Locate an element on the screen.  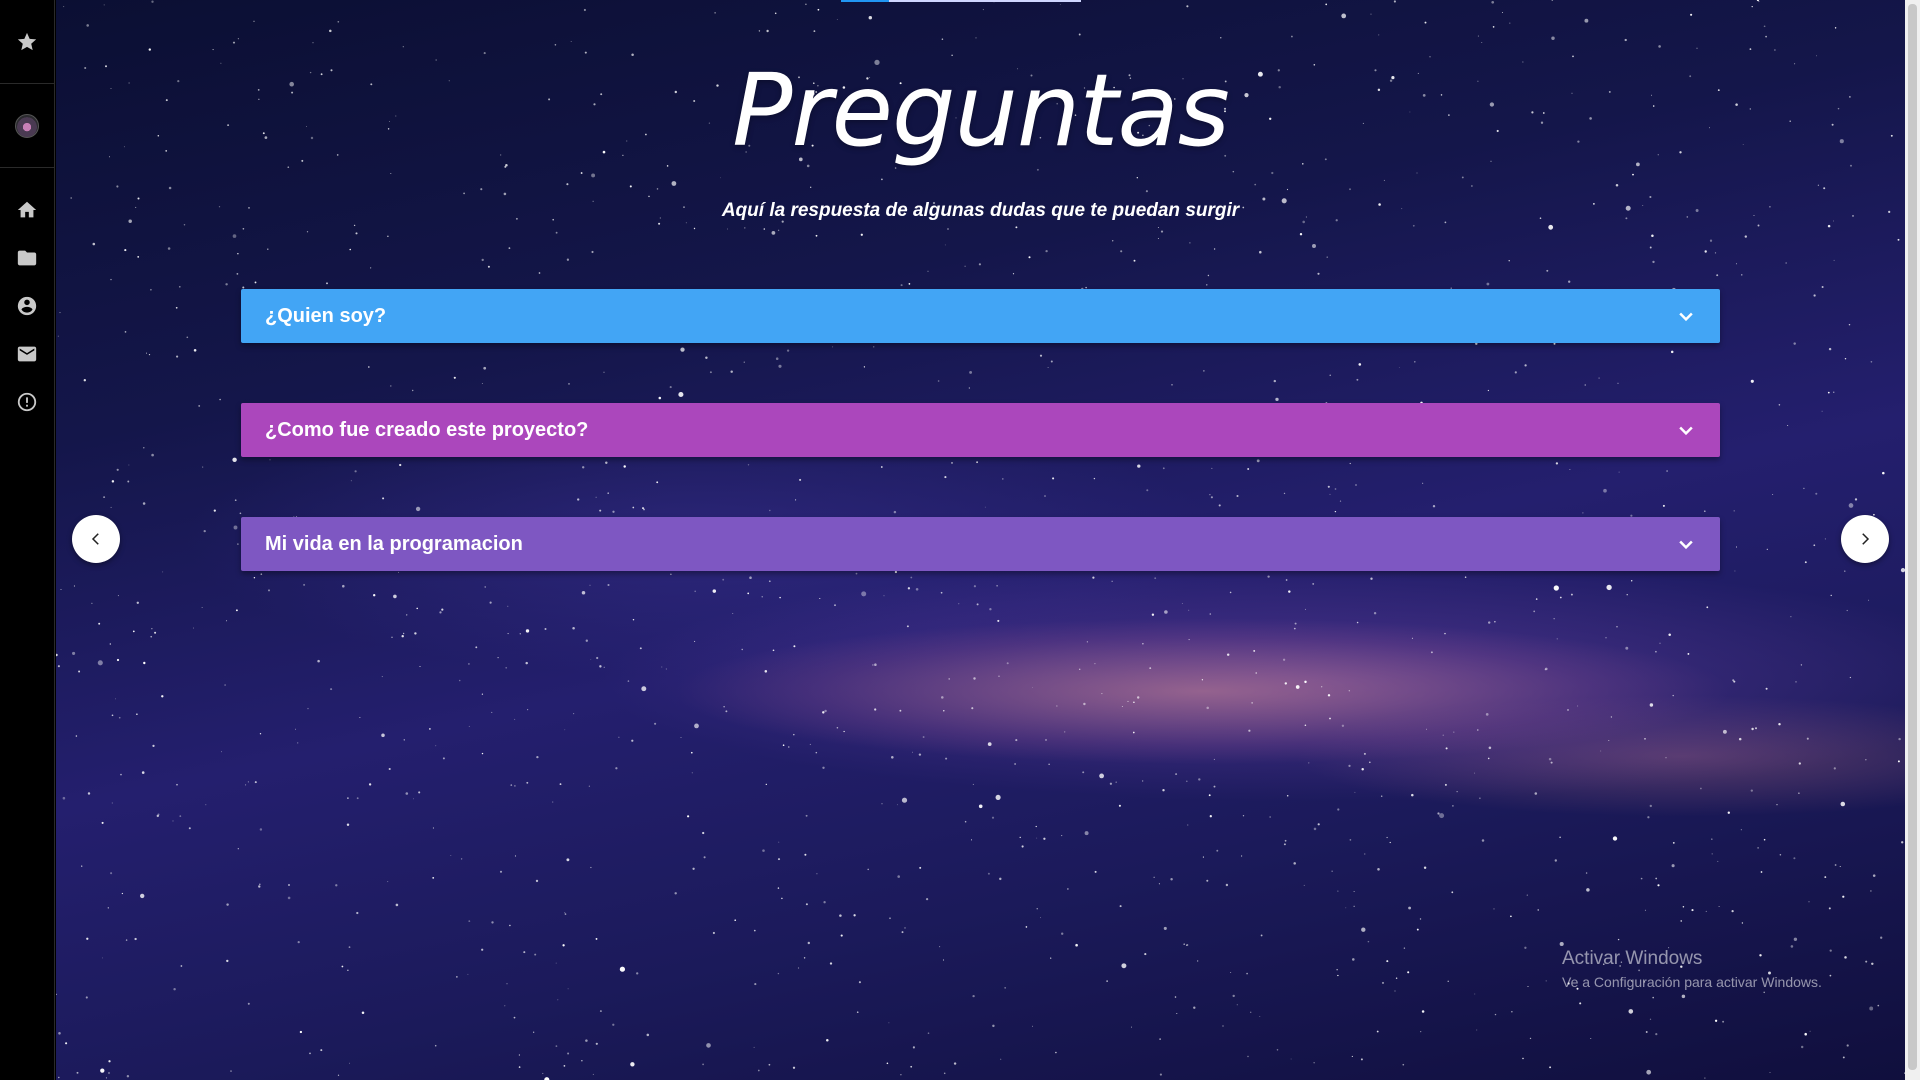
sidebar-item-projects is located at coordinates (27, 258).